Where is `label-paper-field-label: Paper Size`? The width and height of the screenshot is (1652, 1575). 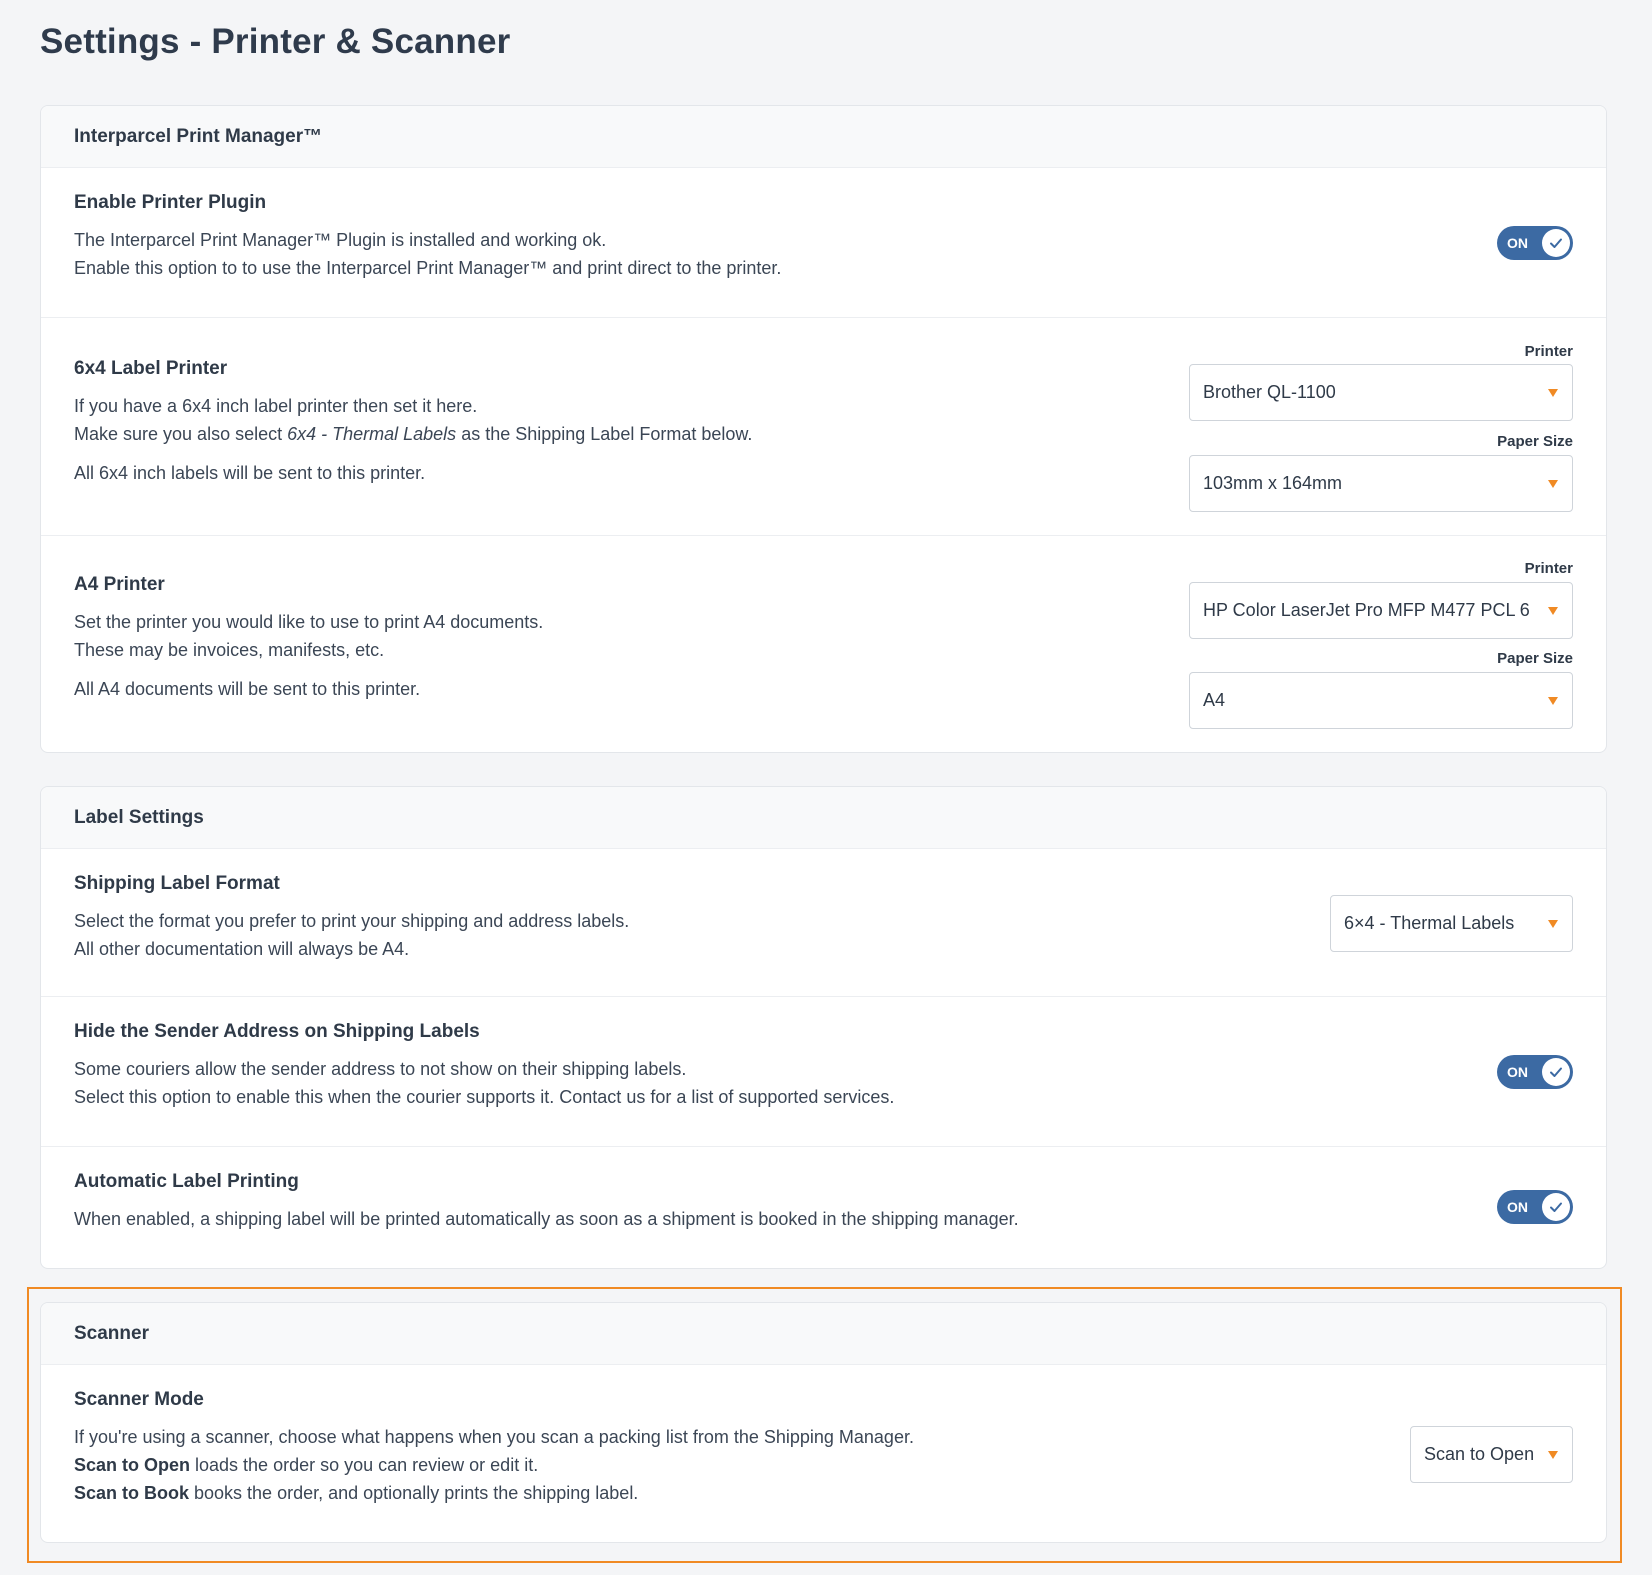
label-paper-field-label: Paper Size is located at coordinates (1535, 441).